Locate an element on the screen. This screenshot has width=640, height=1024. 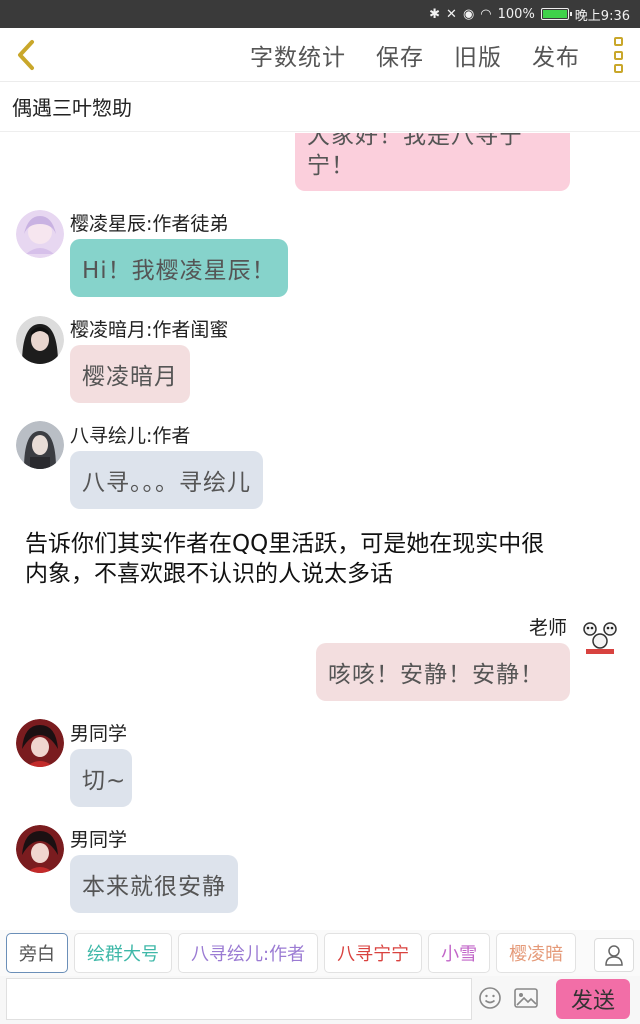
image-icon is located at coordinates (526, 998).